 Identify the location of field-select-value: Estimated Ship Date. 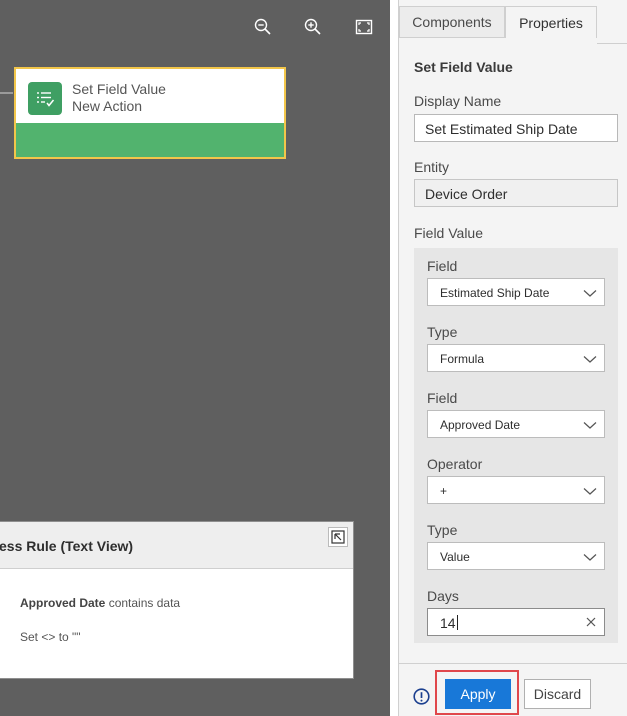
(495, 293).